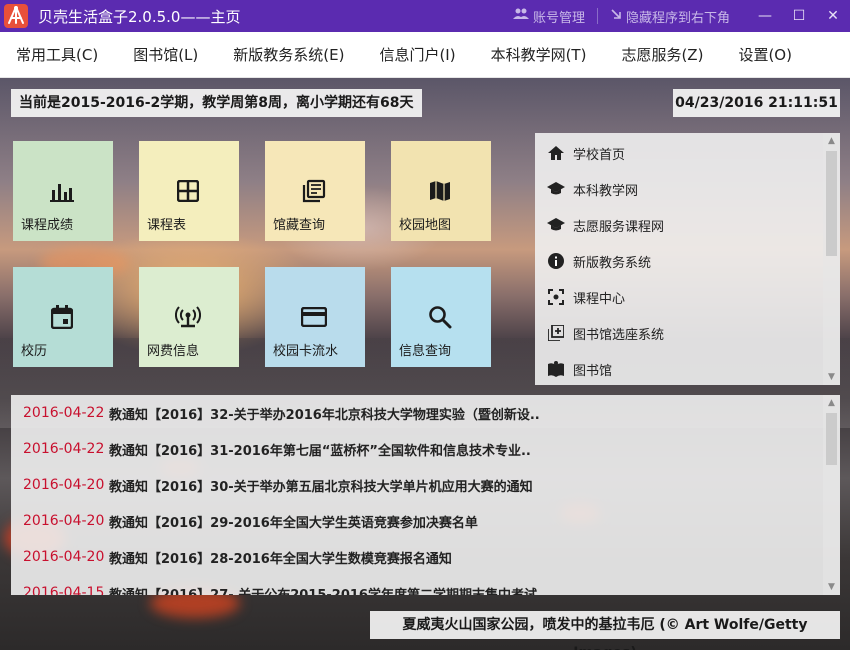 The height and width of the screenshot is (650, 850). I want to click on tile-network-fee: 网费信息, so click(189, 317).